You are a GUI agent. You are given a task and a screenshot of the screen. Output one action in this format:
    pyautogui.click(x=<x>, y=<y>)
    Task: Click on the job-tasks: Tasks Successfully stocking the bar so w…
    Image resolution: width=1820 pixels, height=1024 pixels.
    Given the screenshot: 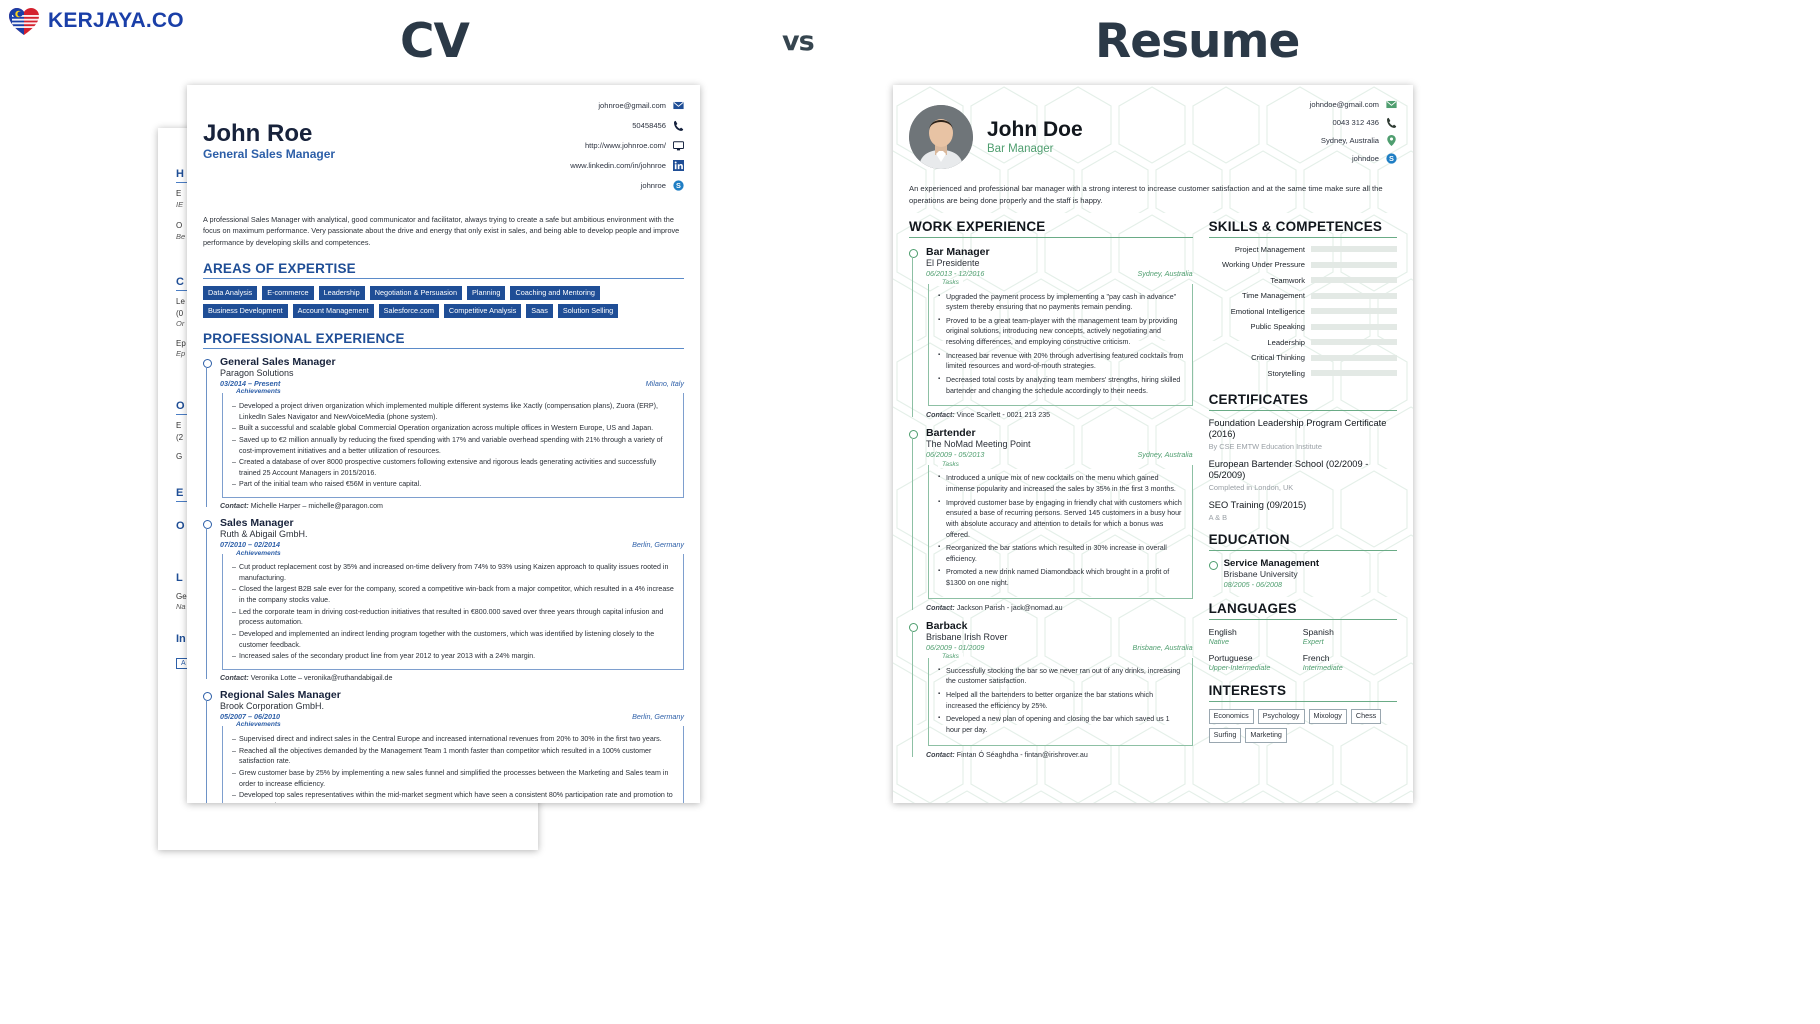 What is the action you would take?
    pyautogui.click(x=1060, y=699)
    